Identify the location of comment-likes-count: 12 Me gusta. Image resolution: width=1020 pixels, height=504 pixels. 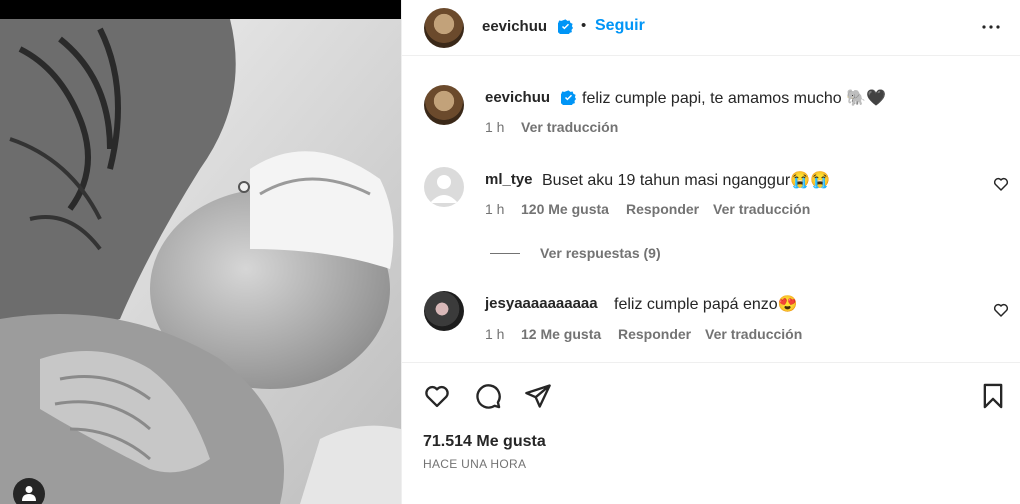
(561, 334).